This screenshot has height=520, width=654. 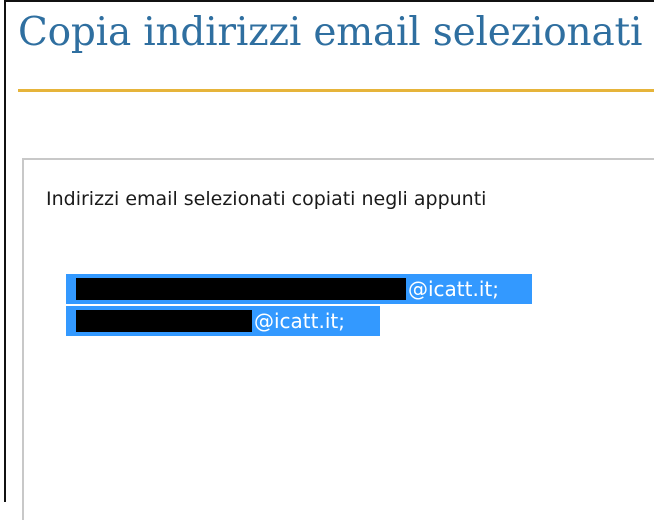 I want to click on page-title: Copia indirizzi email selezionati, so click(x=330, y=32).